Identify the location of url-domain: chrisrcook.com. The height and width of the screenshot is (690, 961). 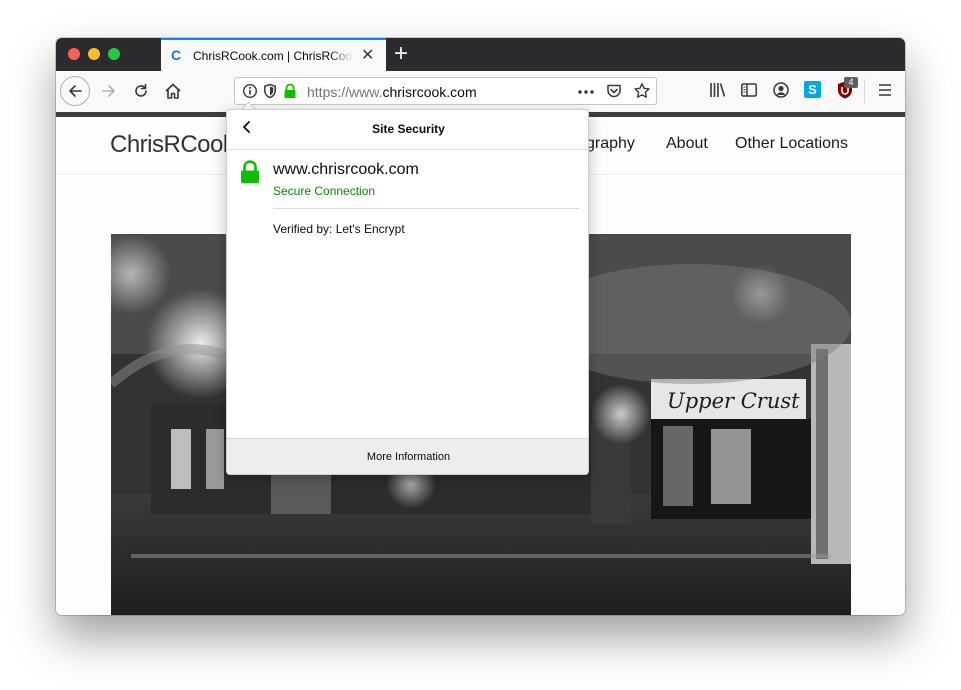
(429, 92).